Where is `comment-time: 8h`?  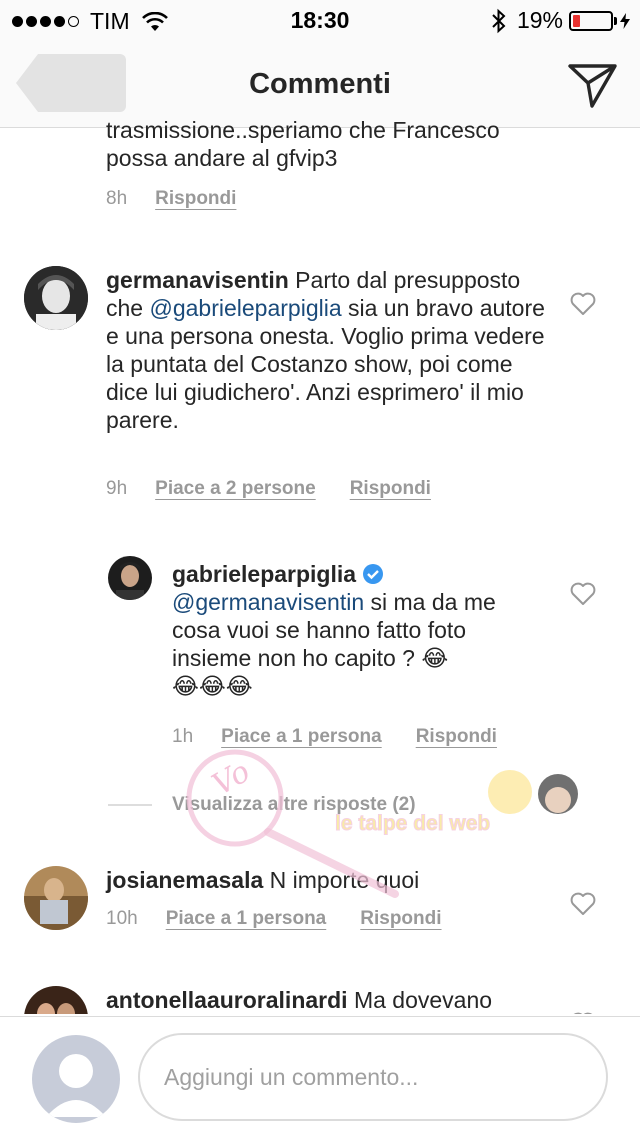
comment-time: 8h is located at coordinates (117, 198).